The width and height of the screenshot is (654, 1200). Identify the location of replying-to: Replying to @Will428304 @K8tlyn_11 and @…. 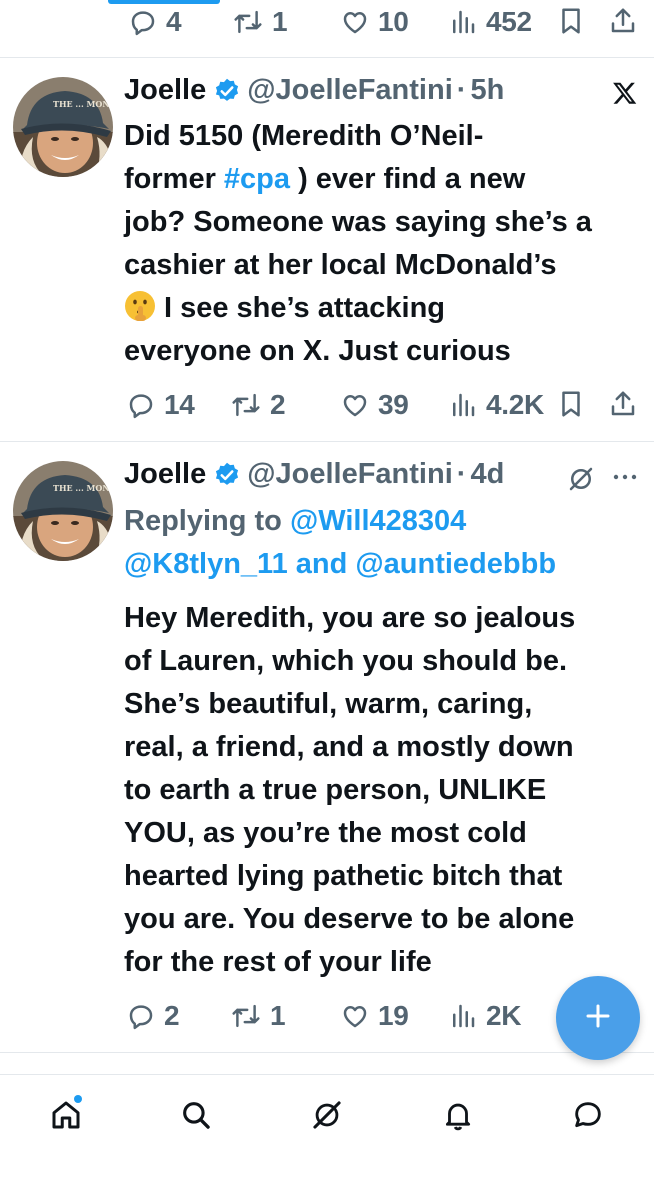
(385, 543).